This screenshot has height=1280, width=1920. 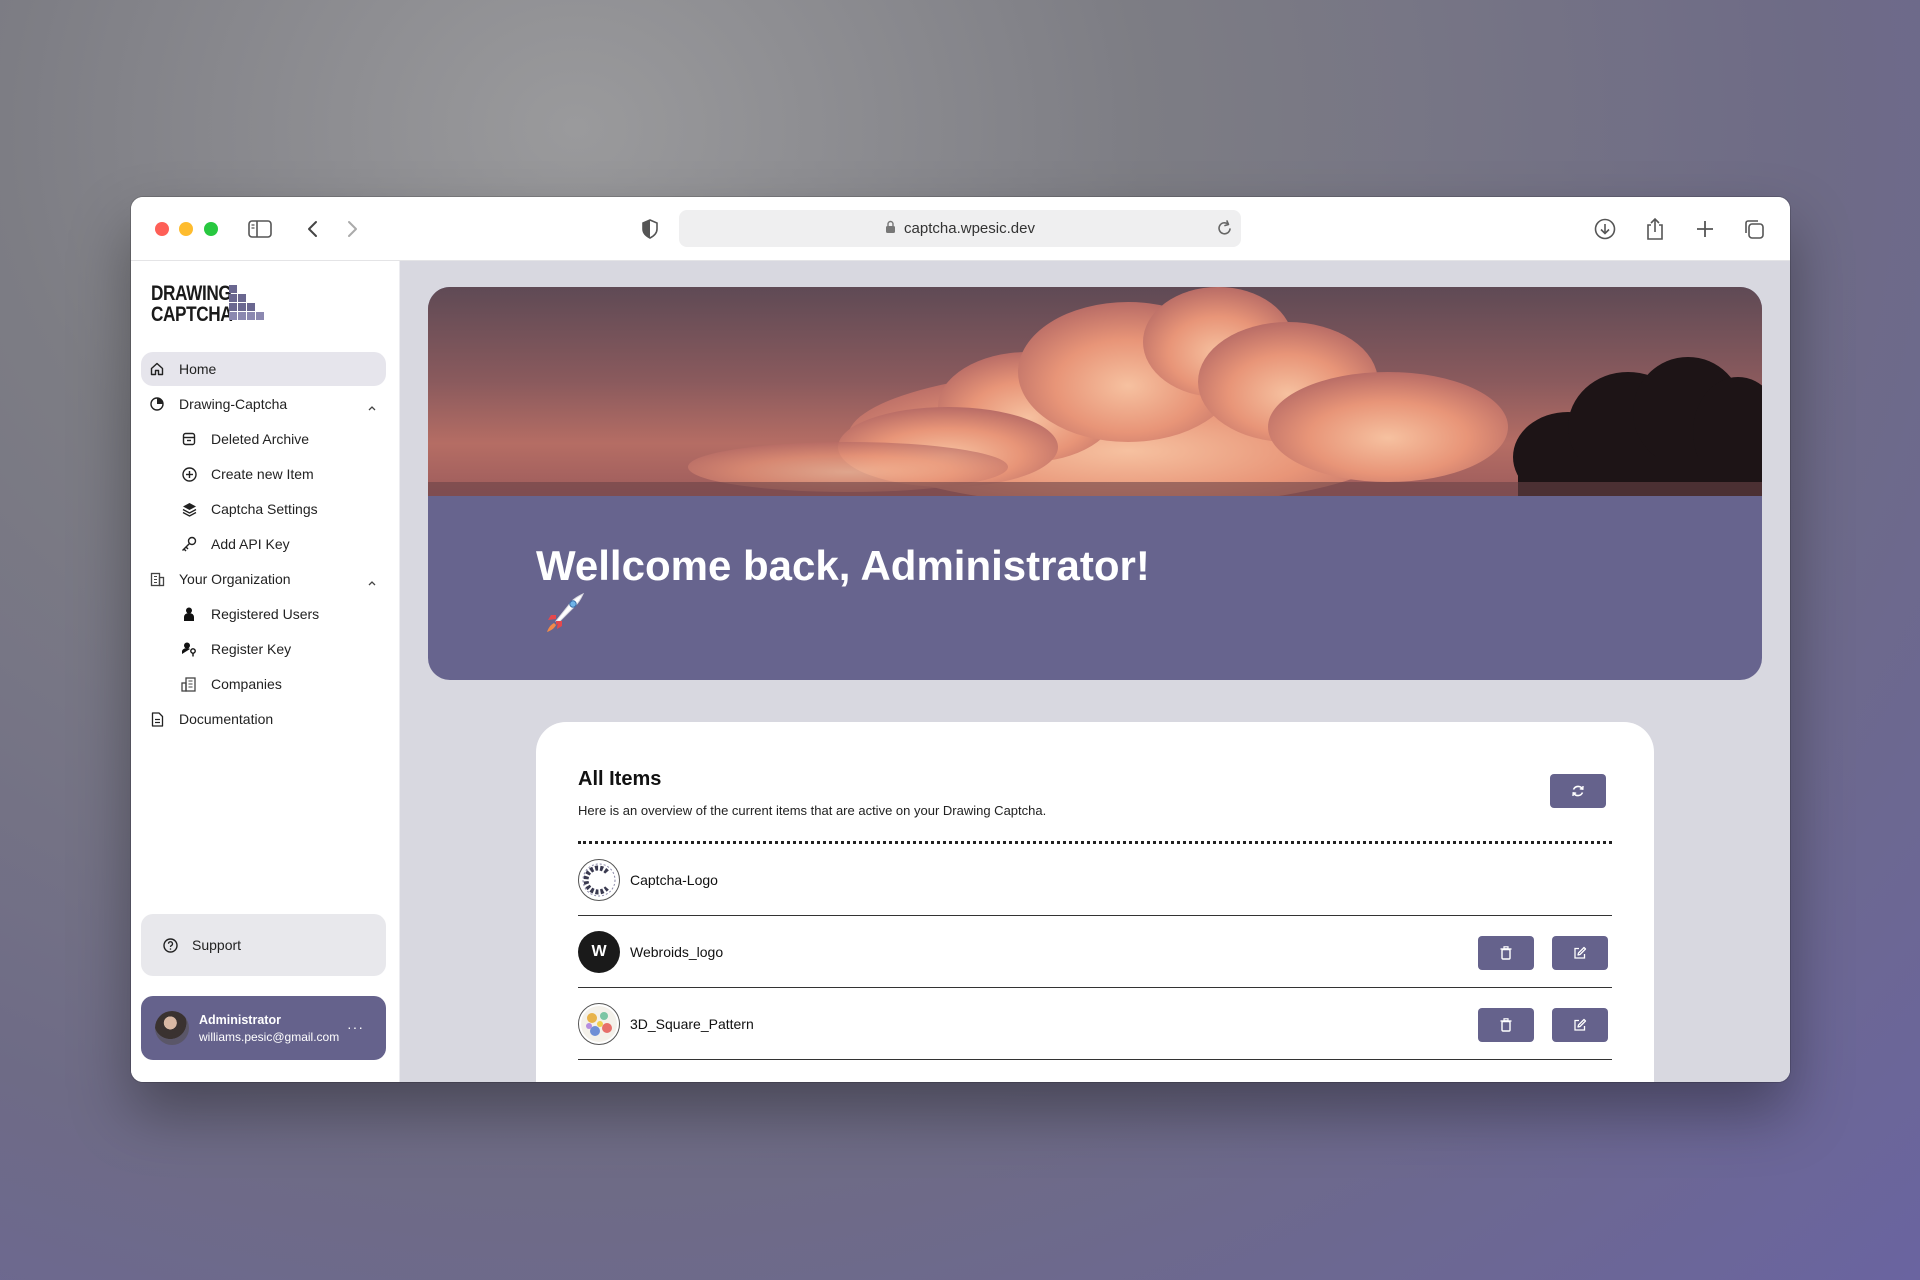 I want to click on reload-icon, so click(x=1225, y=230).